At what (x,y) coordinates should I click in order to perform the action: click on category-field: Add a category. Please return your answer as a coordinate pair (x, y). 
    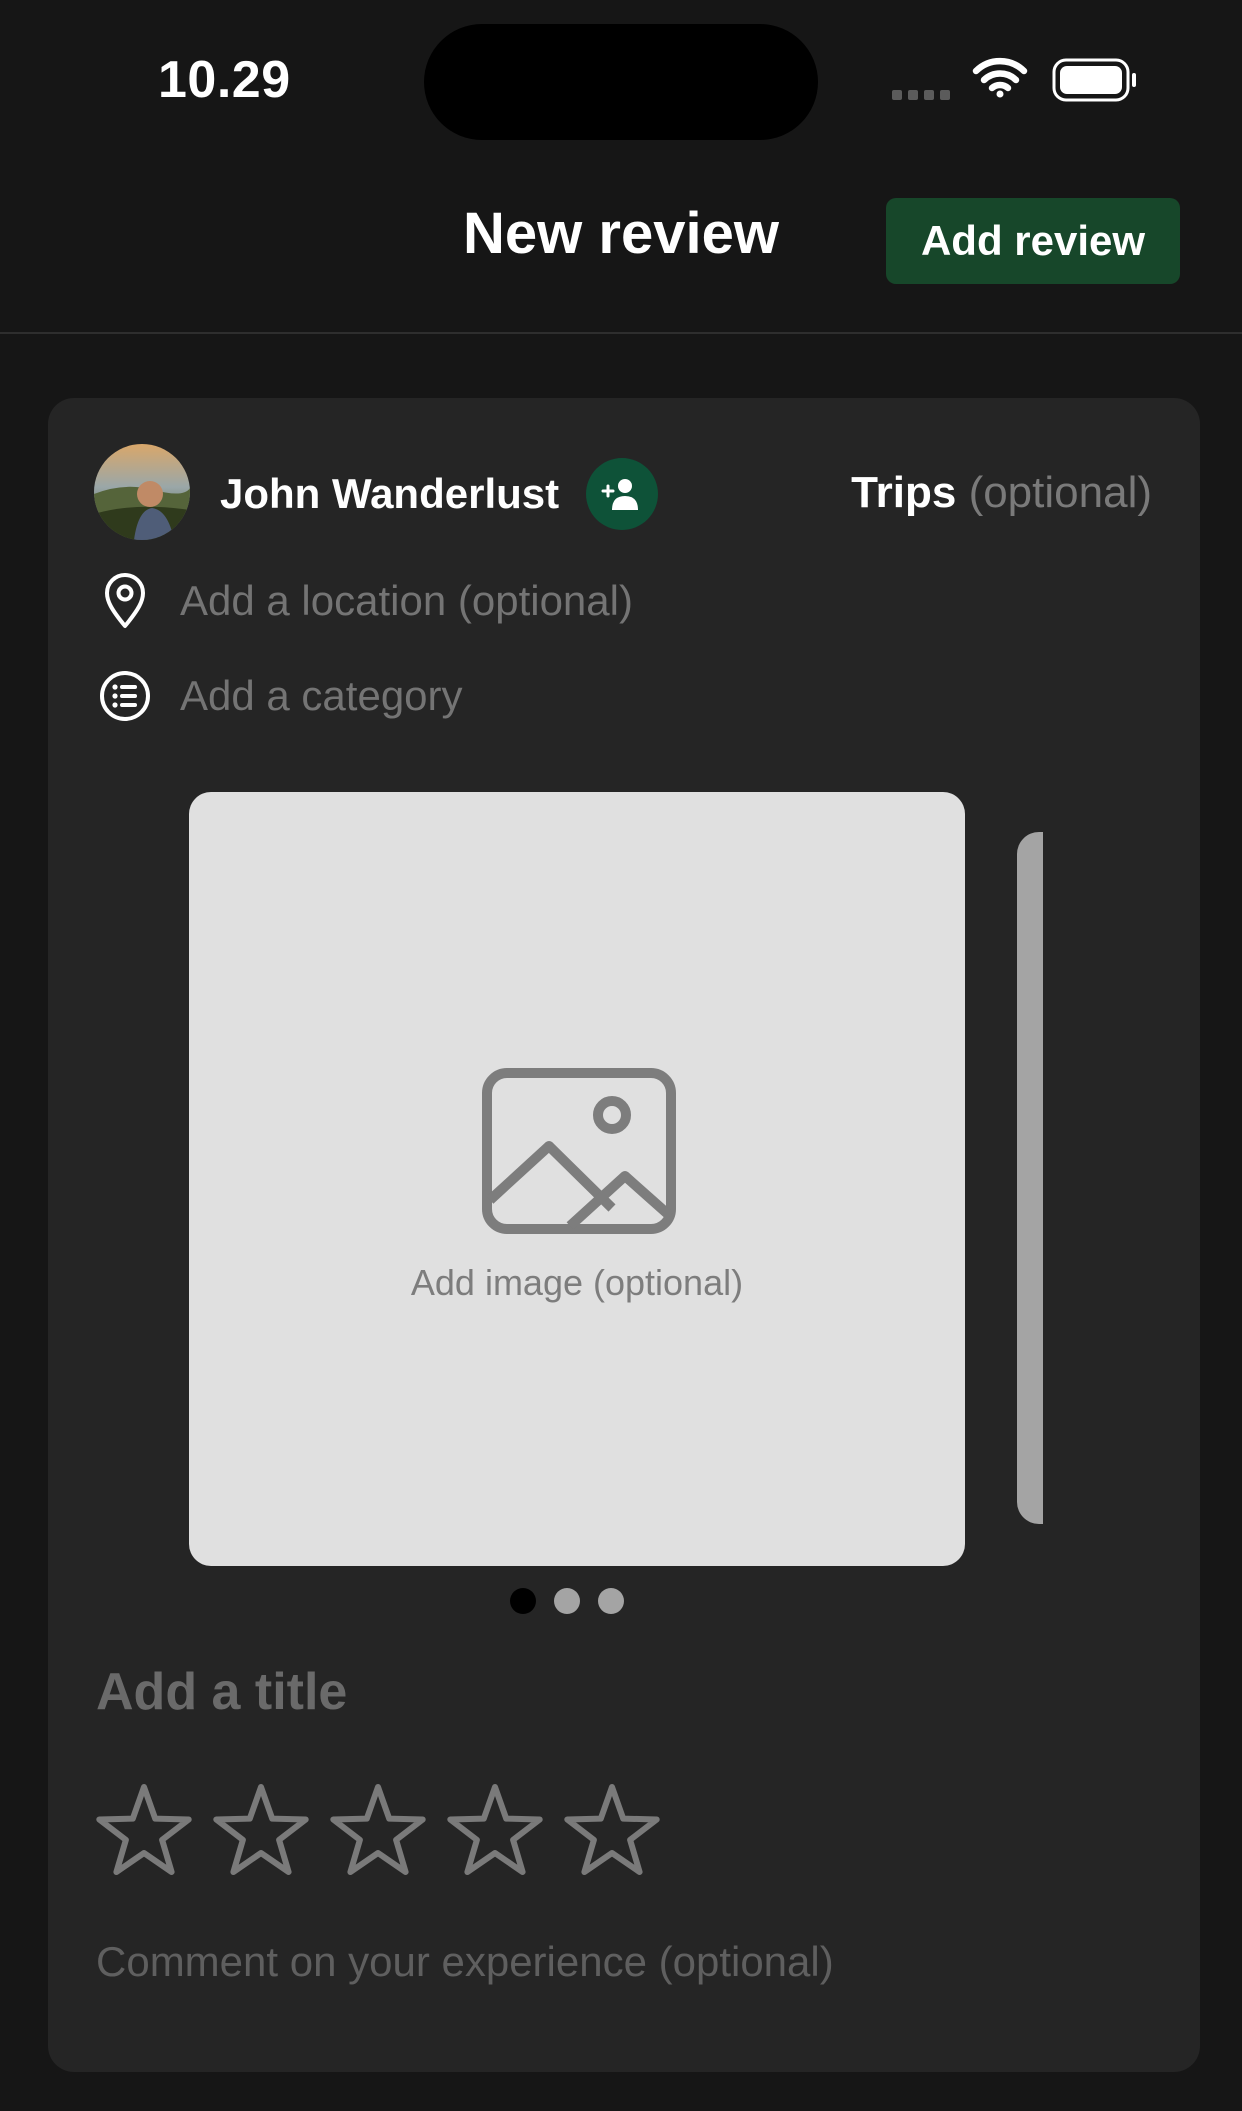
    Looking at the image, I should click on (280, 696).